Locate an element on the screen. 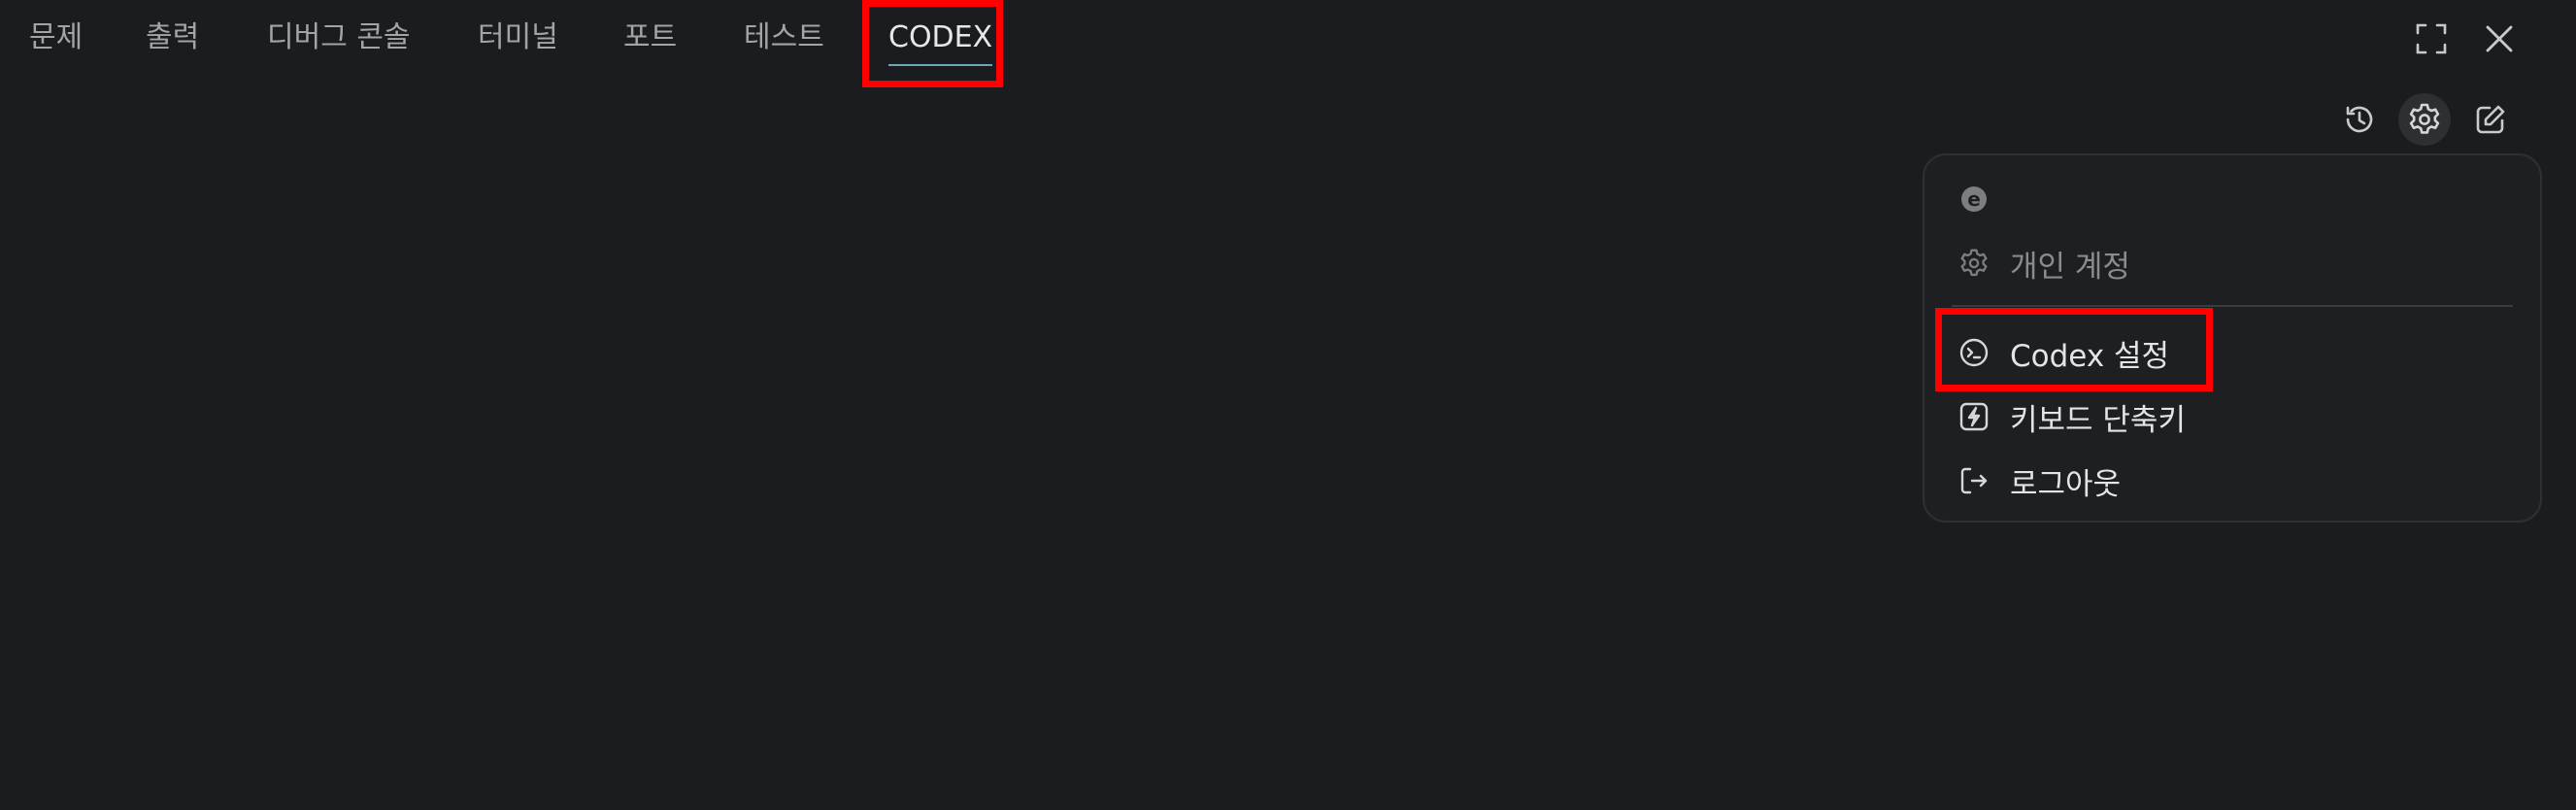  tab-problems: 문제 is located at coordinates (56, 39).